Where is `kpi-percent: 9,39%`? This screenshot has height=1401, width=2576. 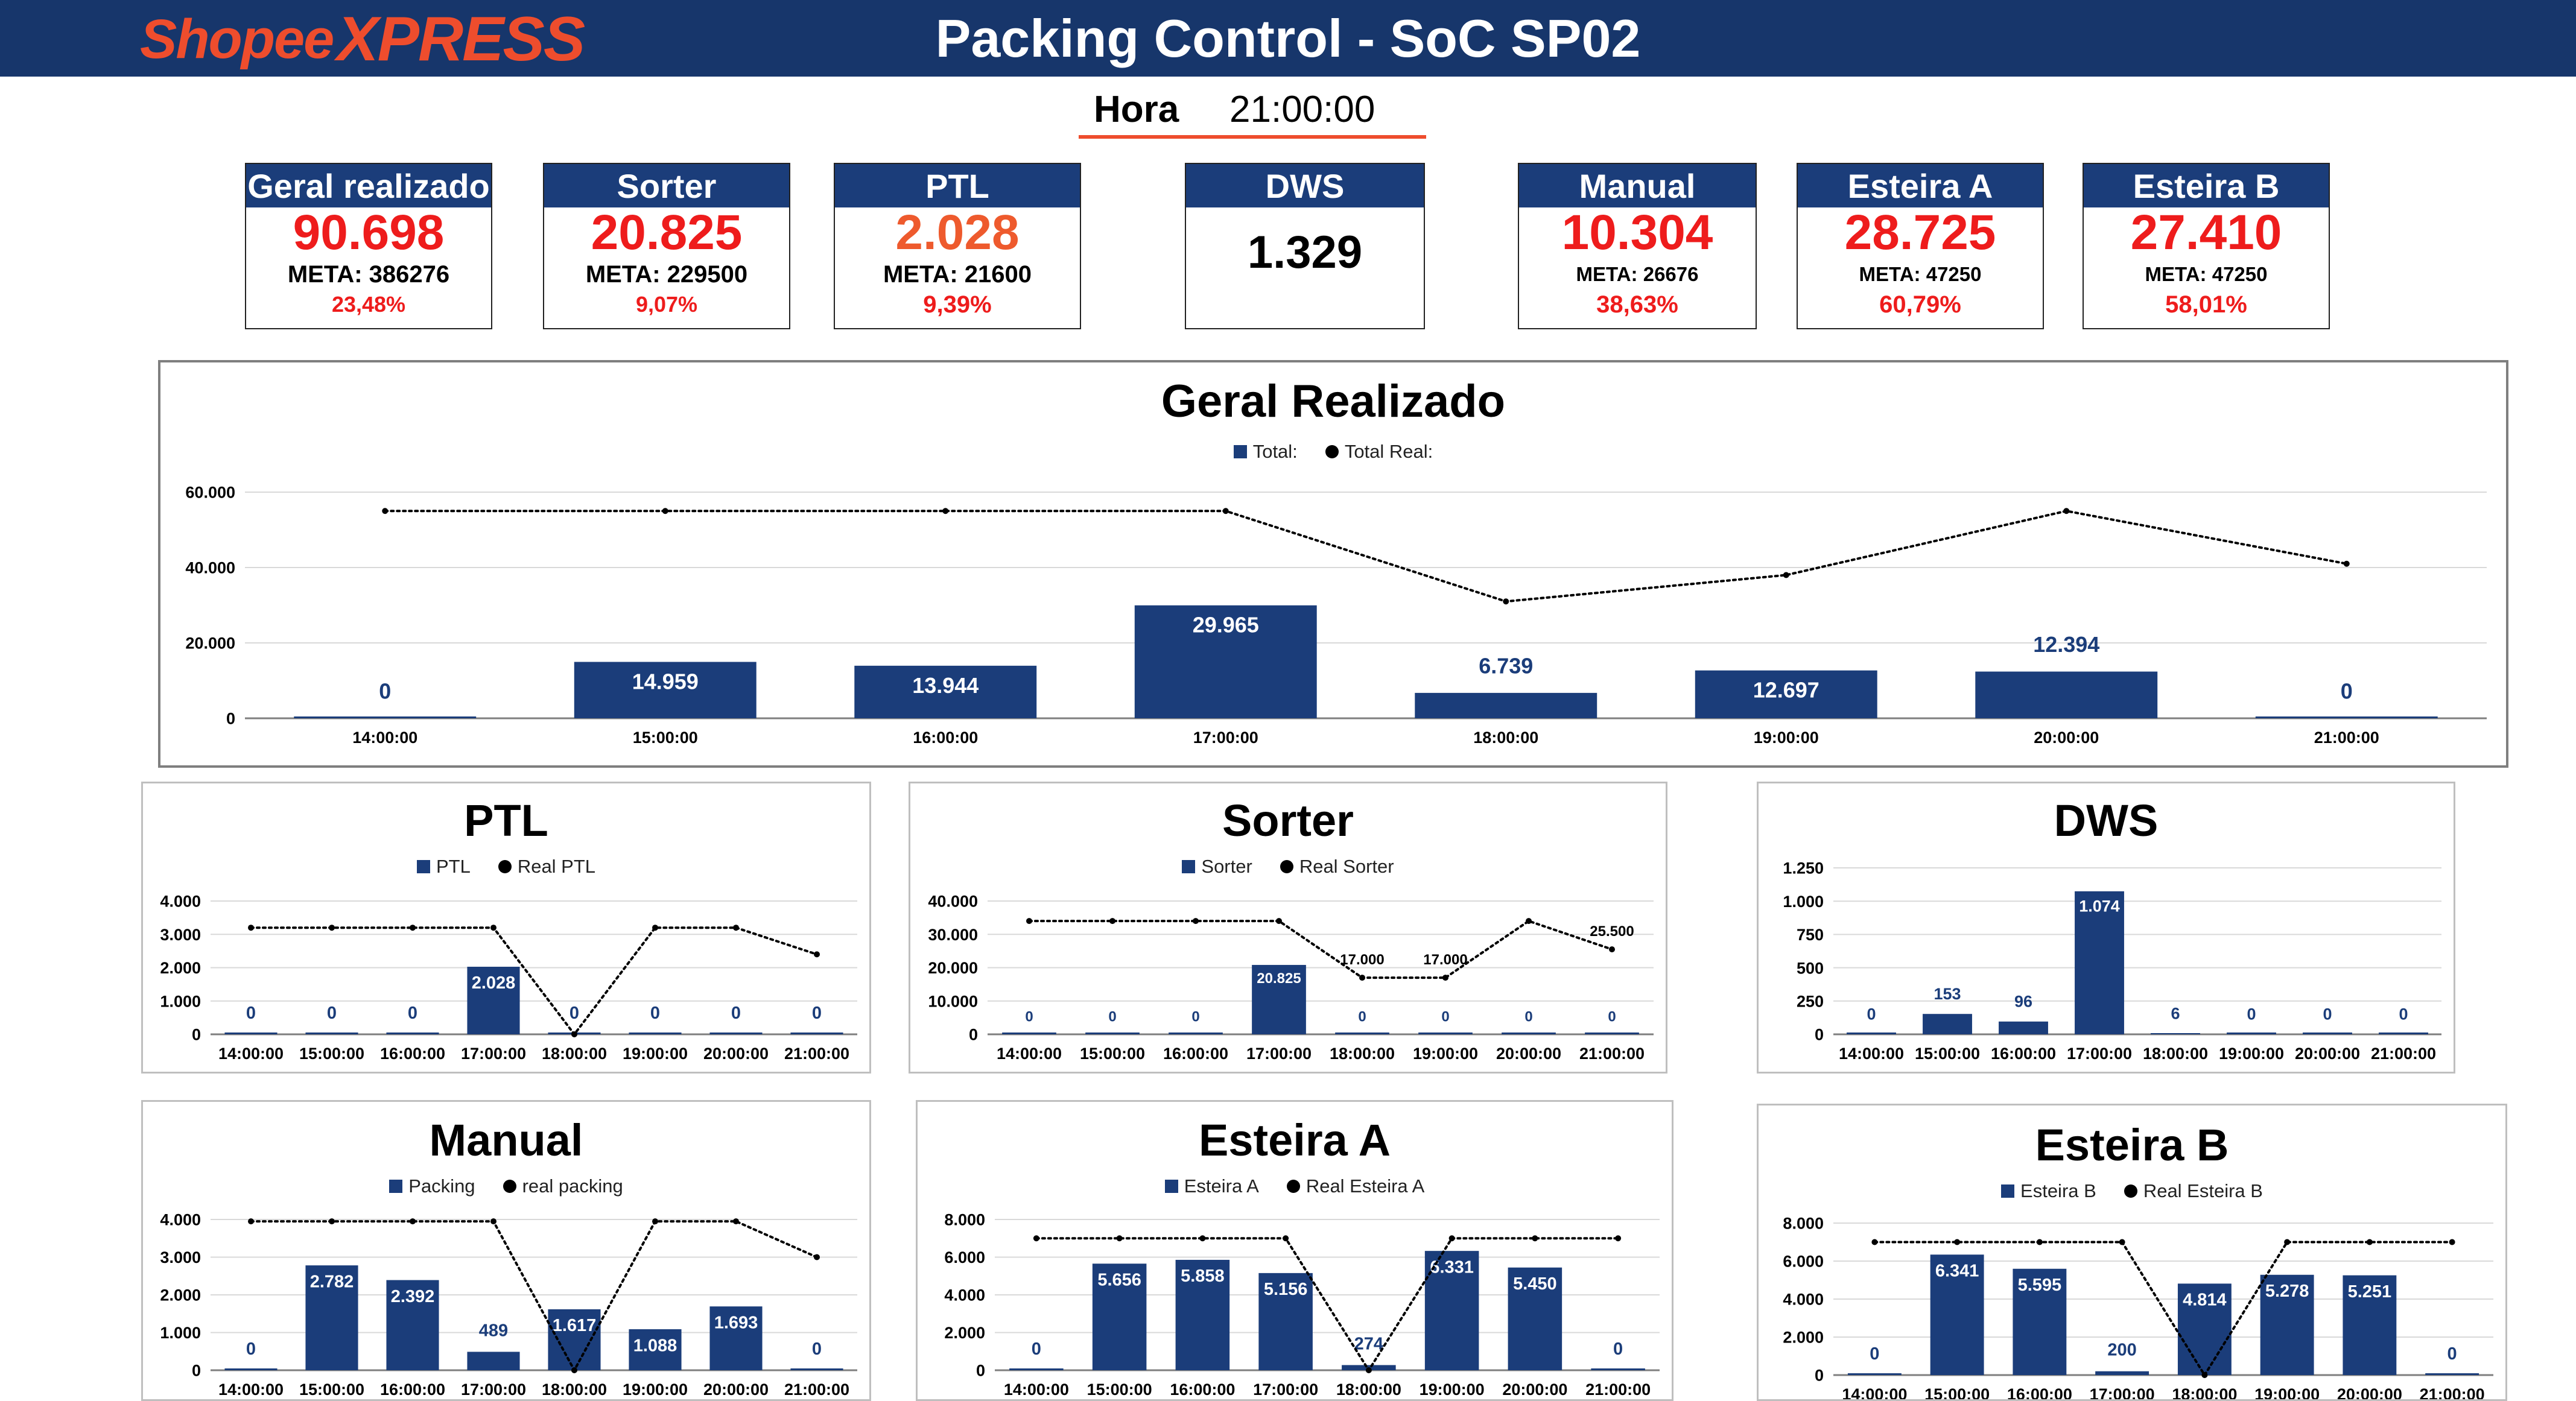 kpi-percent: 9,39% is located at coordinates (958, 304).